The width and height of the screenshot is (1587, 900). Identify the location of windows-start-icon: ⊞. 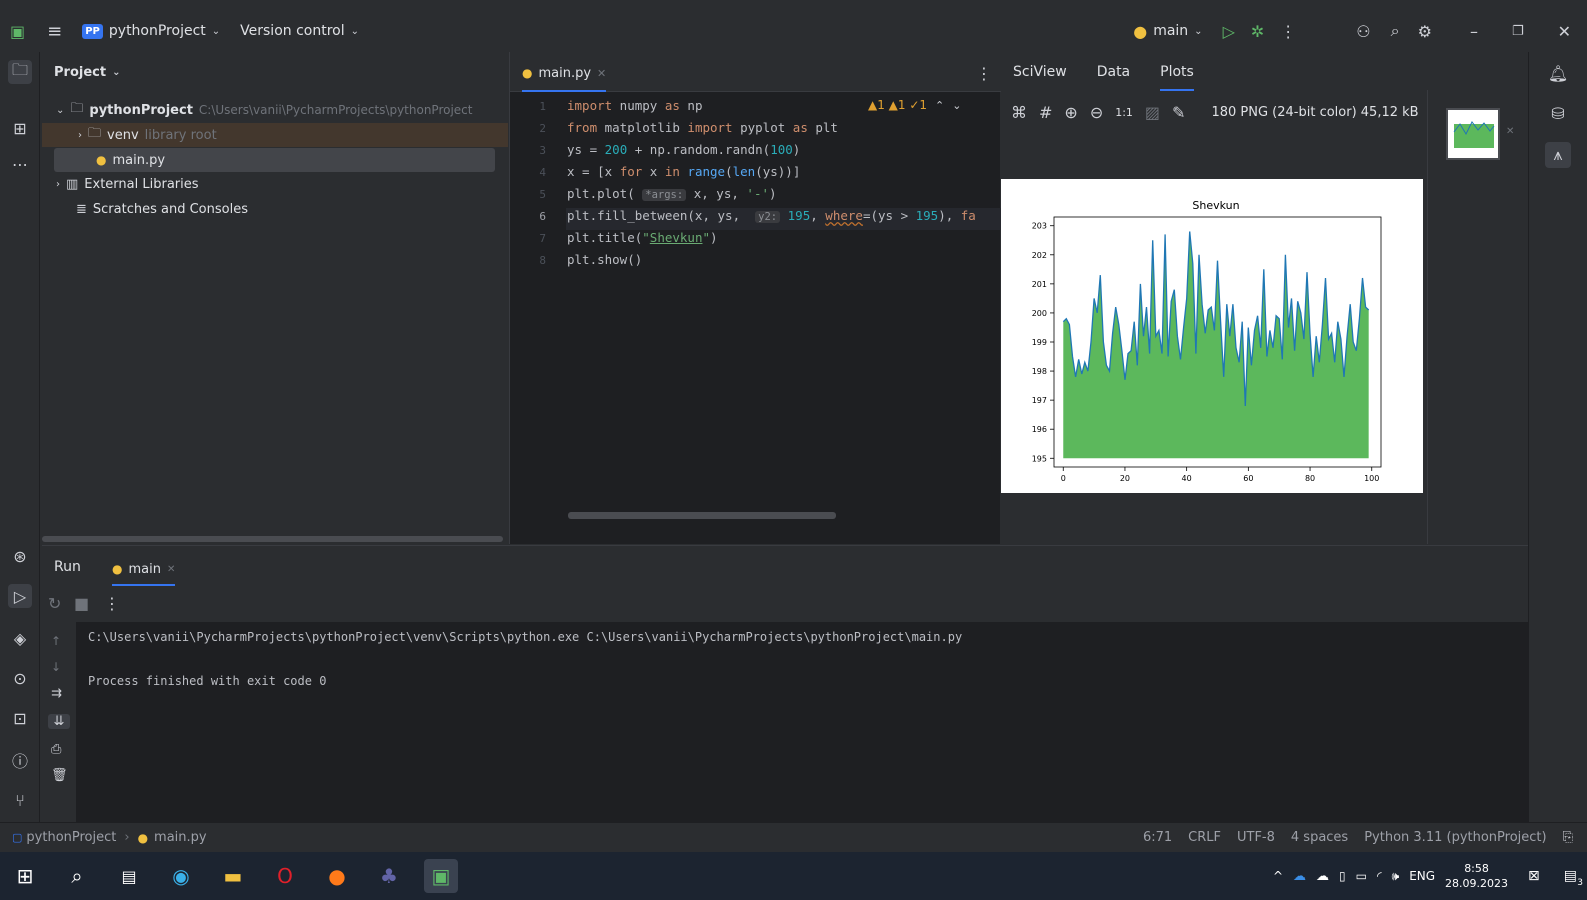
(25, 876).